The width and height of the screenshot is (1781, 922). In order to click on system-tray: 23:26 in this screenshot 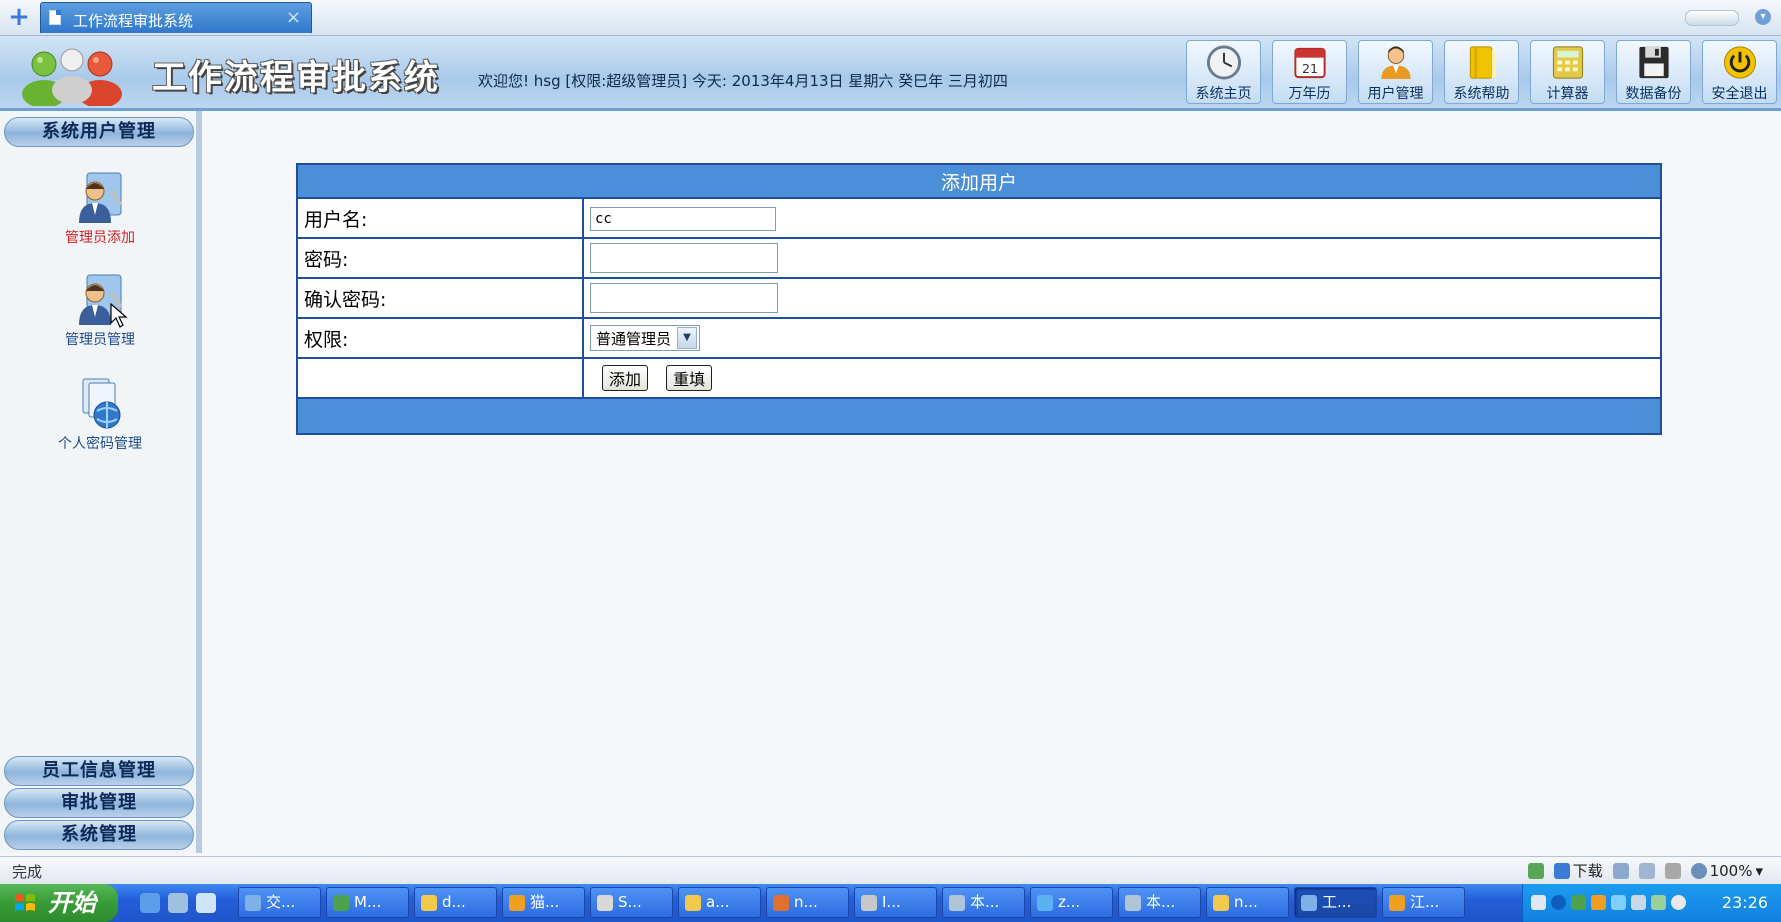, I will do `click(1651, 903)`.